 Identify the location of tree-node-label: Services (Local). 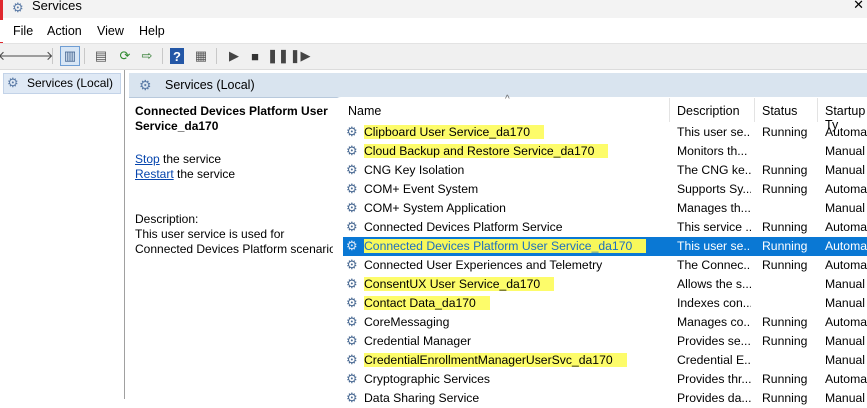
(70, 83).